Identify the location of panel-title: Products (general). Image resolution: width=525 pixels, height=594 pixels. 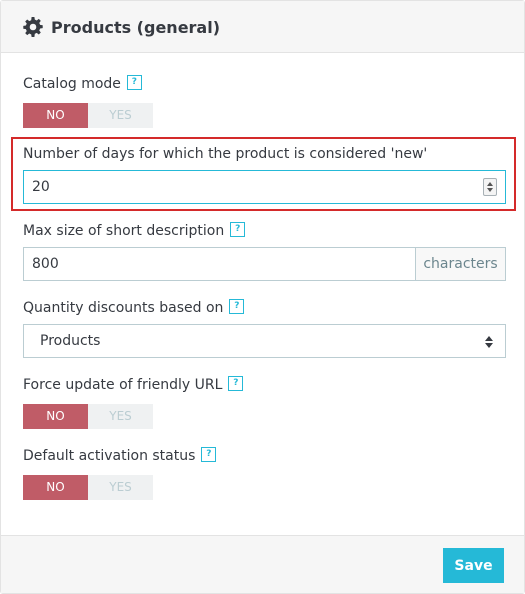
(136, 27).